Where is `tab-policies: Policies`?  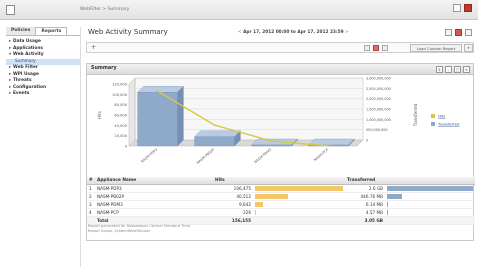
tab-policies: Policies is located at coordinates (21, 31).